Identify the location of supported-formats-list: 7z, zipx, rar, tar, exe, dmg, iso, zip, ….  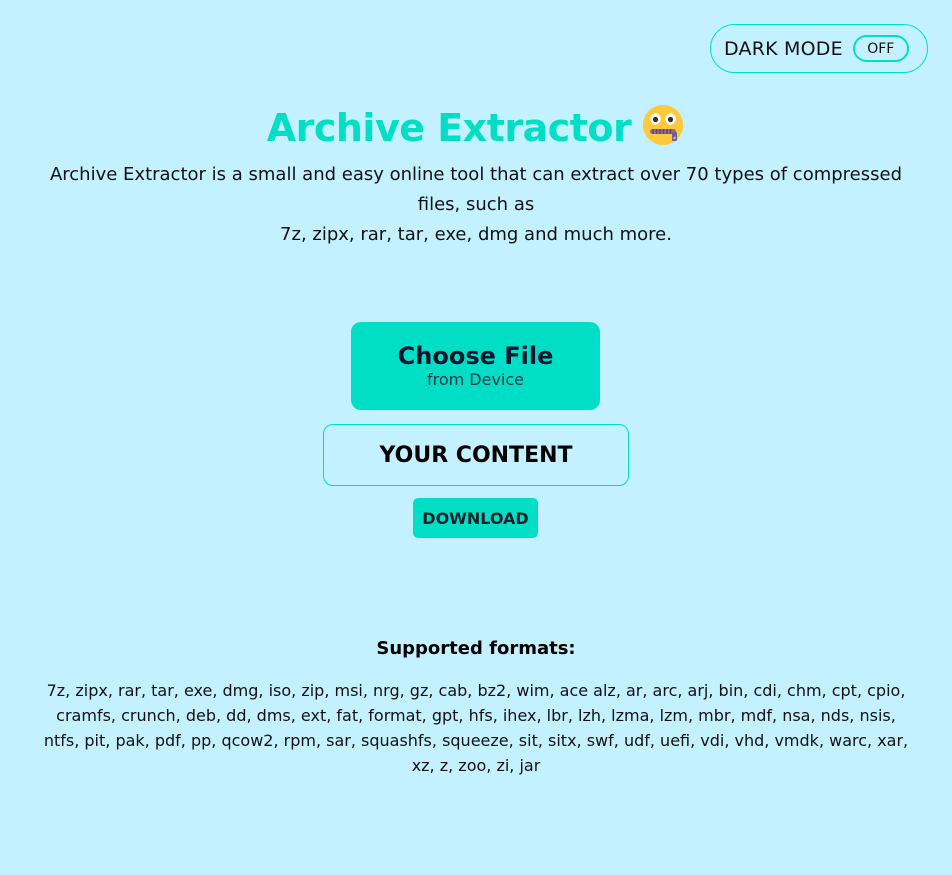
(476, 728).